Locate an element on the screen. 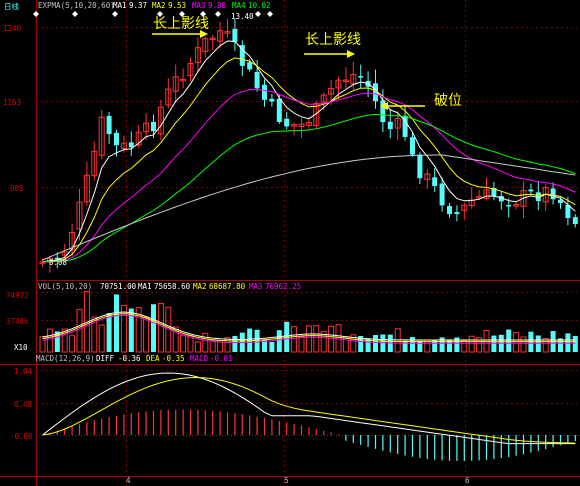  vol-ma2-value: 68687.80 is located at coordinates (227, 286).